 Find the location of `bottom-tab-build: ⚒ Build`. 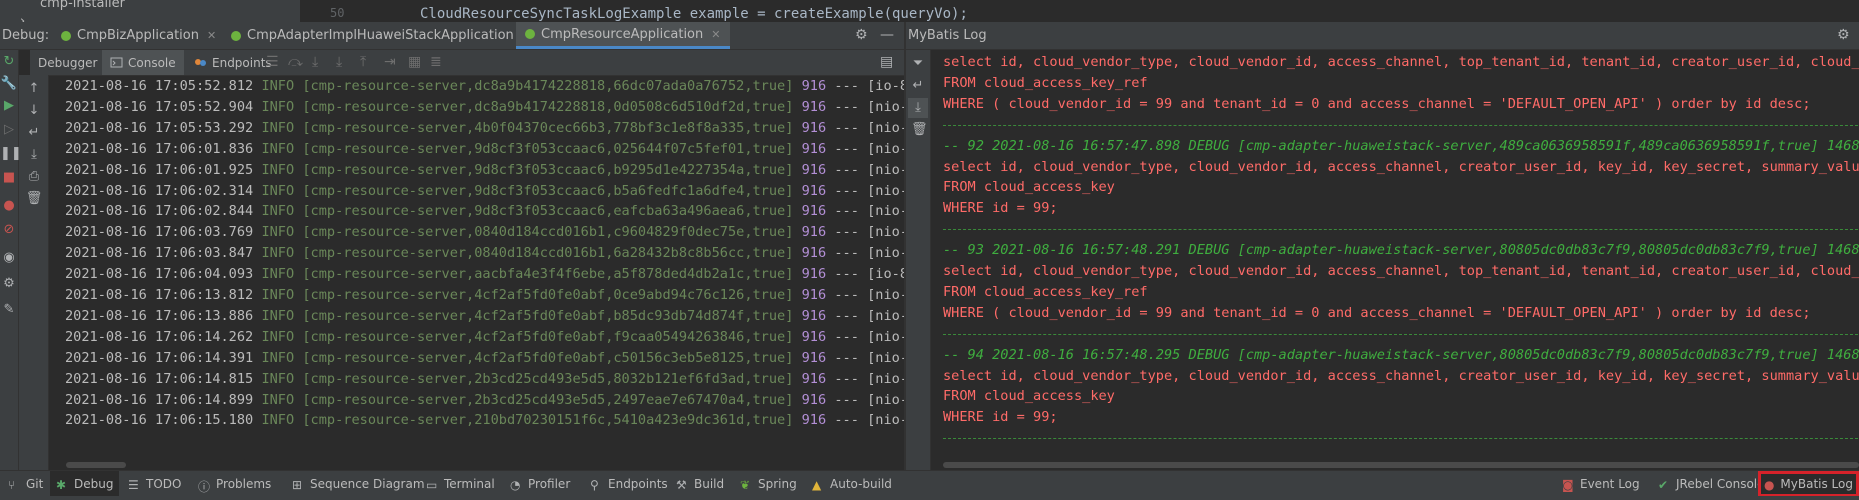

bottom-tab-build: ⚒ Build is located at coordinates (700, 484).